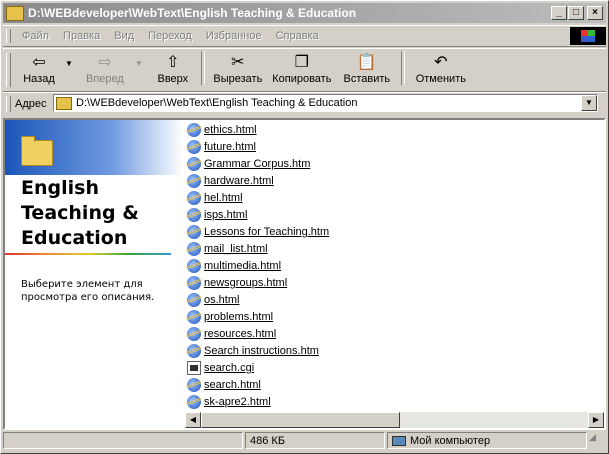 The width and height of the screenshot is (609, 454). What do you see at coordinates (304, 441) in the screenshot?
I see `status-bar: 486 КБ Мой компьютер ◢` at bounding box center [304, 441].